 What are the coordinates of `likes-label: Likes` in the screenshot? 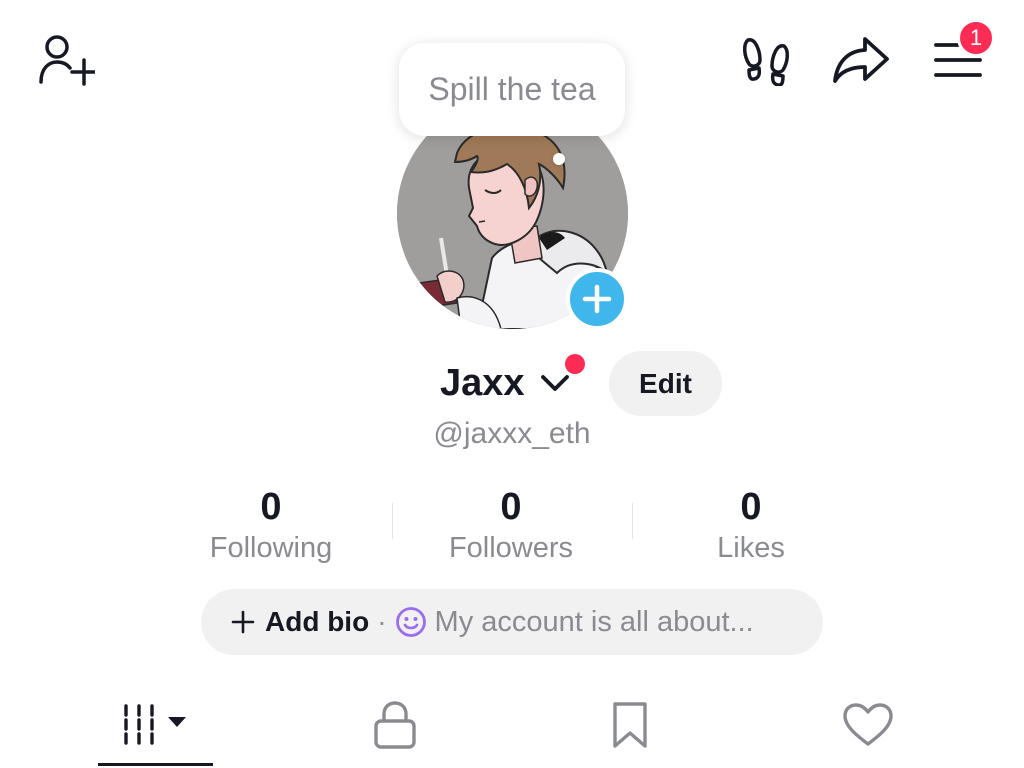 It's located at (751, 548).